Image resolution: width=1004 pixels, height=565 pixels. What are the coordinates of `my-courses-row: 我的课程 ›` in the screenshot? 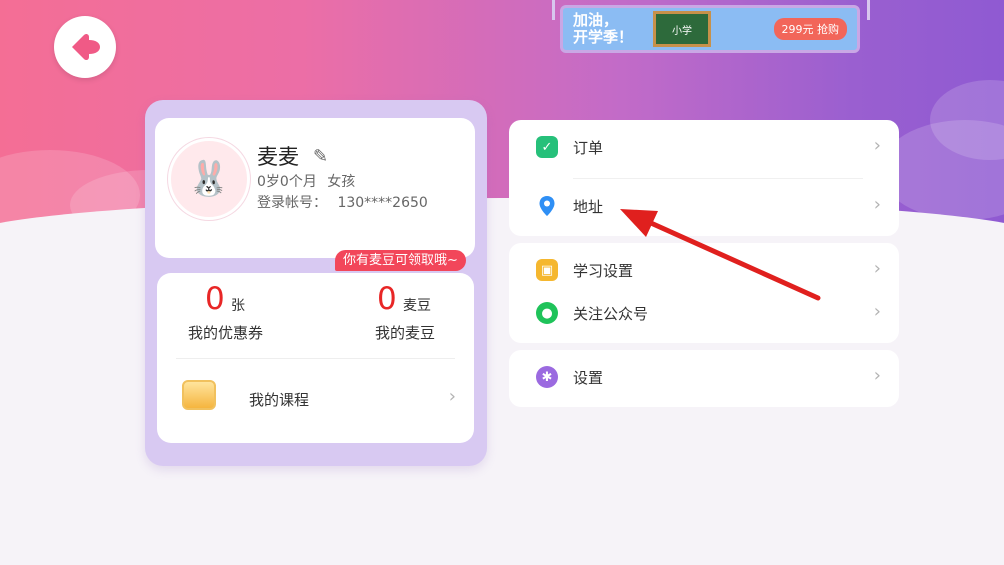 It's located at (316, 399).